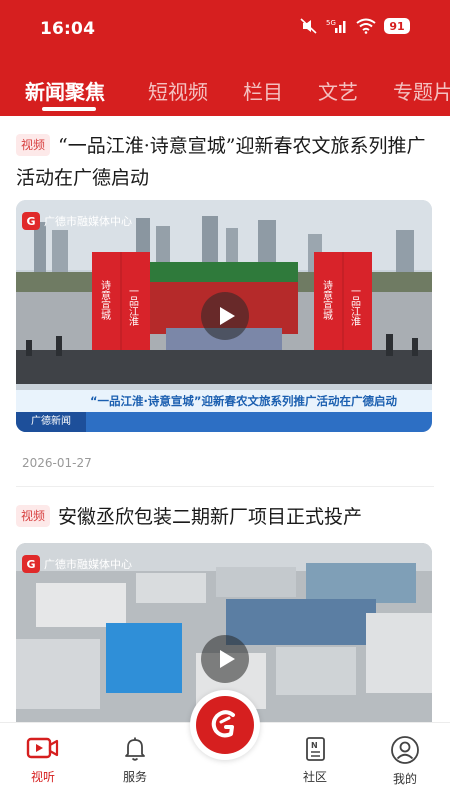 The image size is (450, 800). Describe the element at coordinates (105, 300) in the screenshot. I see `banner-left-text: 诗意宣城` at that location.